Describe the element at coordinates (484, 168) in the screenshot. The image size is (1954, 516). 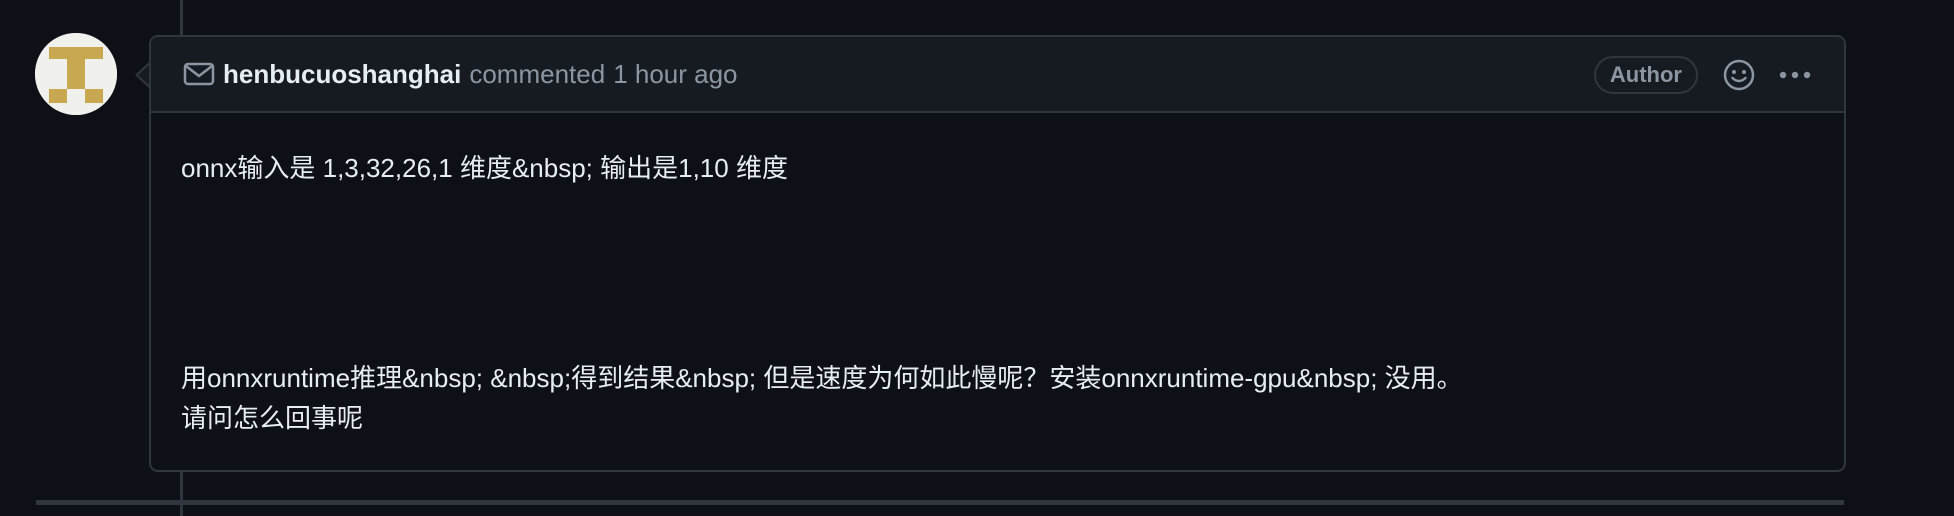
I see `comment-paragraph: onnx输入是 1,3,32,26,1 维度&nbsp; 输出是1,10 维度` at that location.